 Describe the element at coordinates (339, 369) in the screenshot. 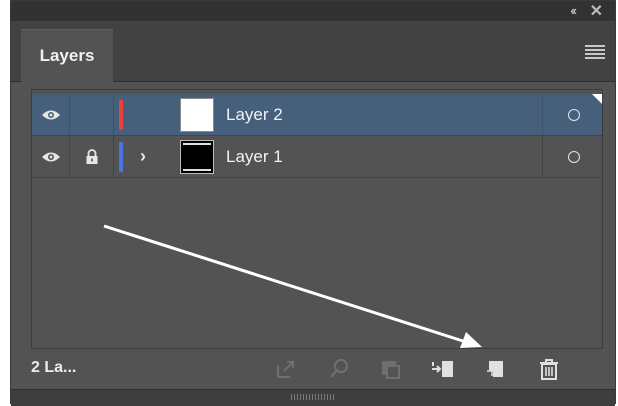

I see `search-icon` at that location.